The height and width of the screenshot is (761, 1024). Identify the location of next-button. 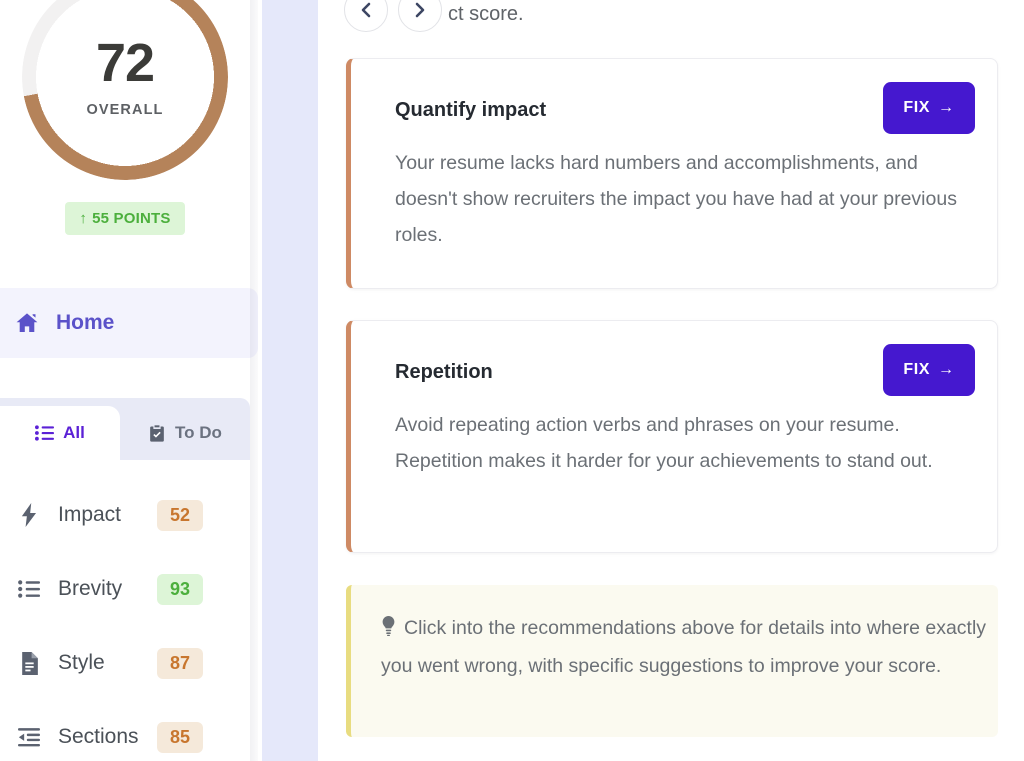
(420, 16).